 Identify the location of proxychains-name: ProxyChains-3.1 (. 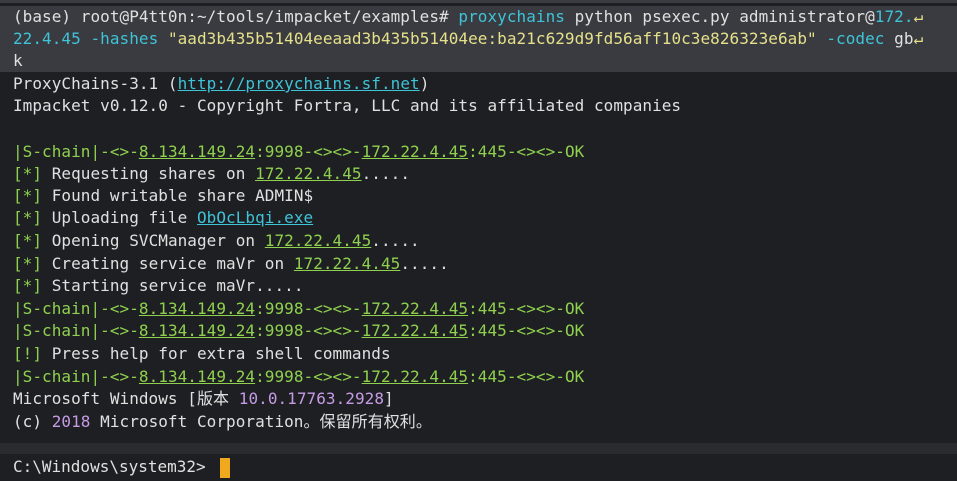
(95, 83).